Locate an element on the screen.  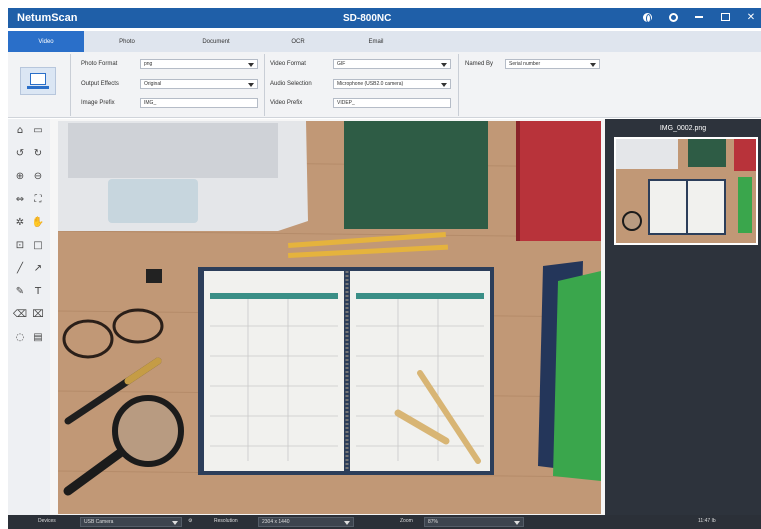
devices-label: Devices is located at coordinates (47, 521).